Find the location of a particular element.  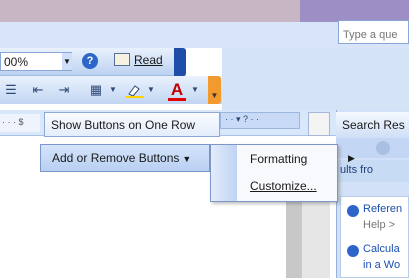

task-pane-title: Search Res is located at coordinates (372, 125).